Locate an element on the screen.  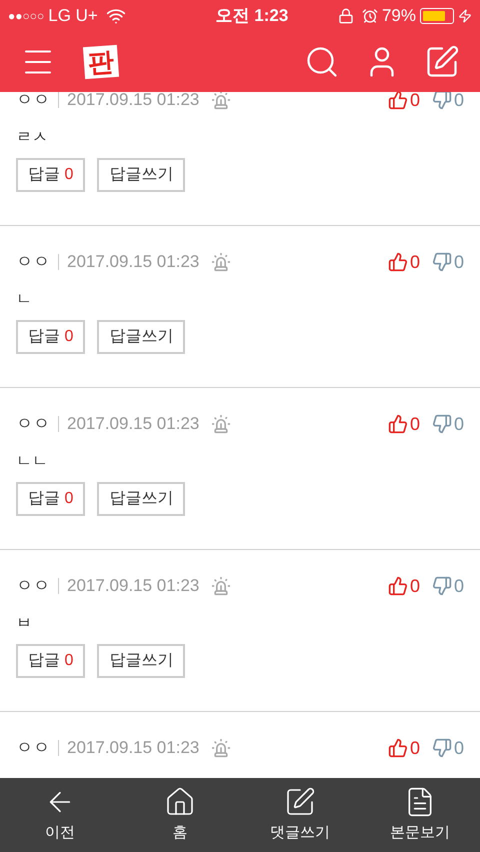
nav-button: 본문보기 is located at coordinates (420, 815).